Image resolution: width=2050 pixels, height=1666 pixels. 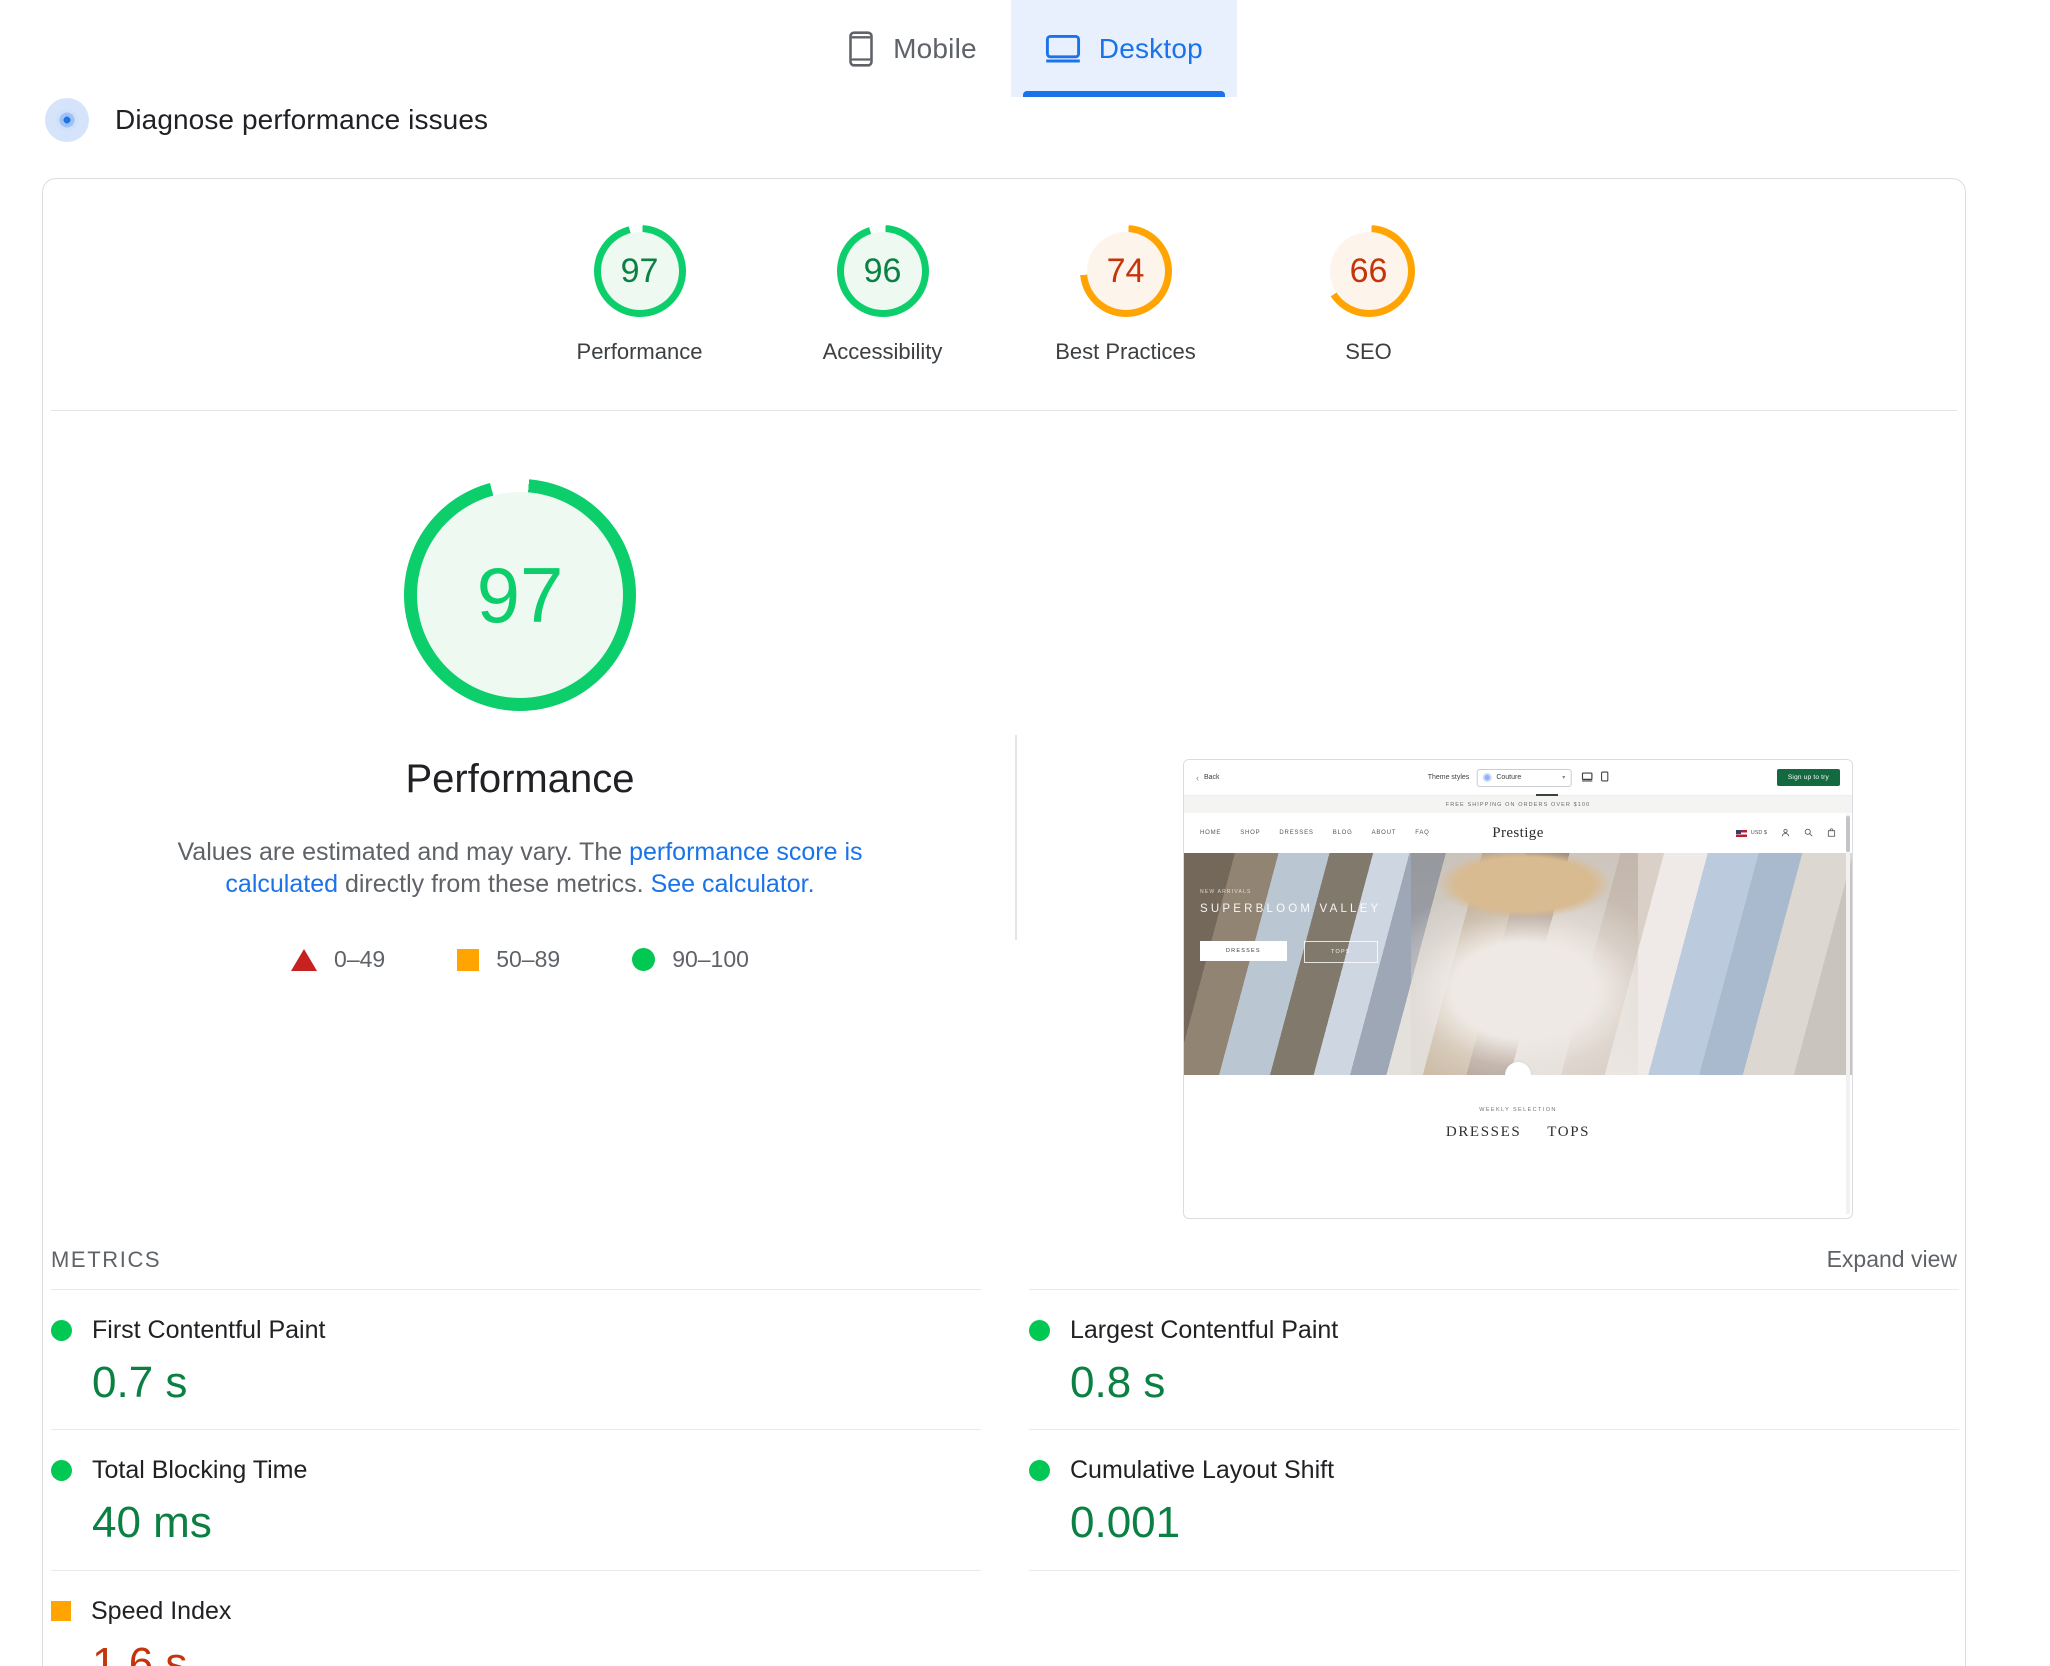 What do you see at coordinates (1518, 1110) in the screenshot?
I see `weekly-selection-label: WEEKLY SELECTION` at bounding box center [1518, 1110].